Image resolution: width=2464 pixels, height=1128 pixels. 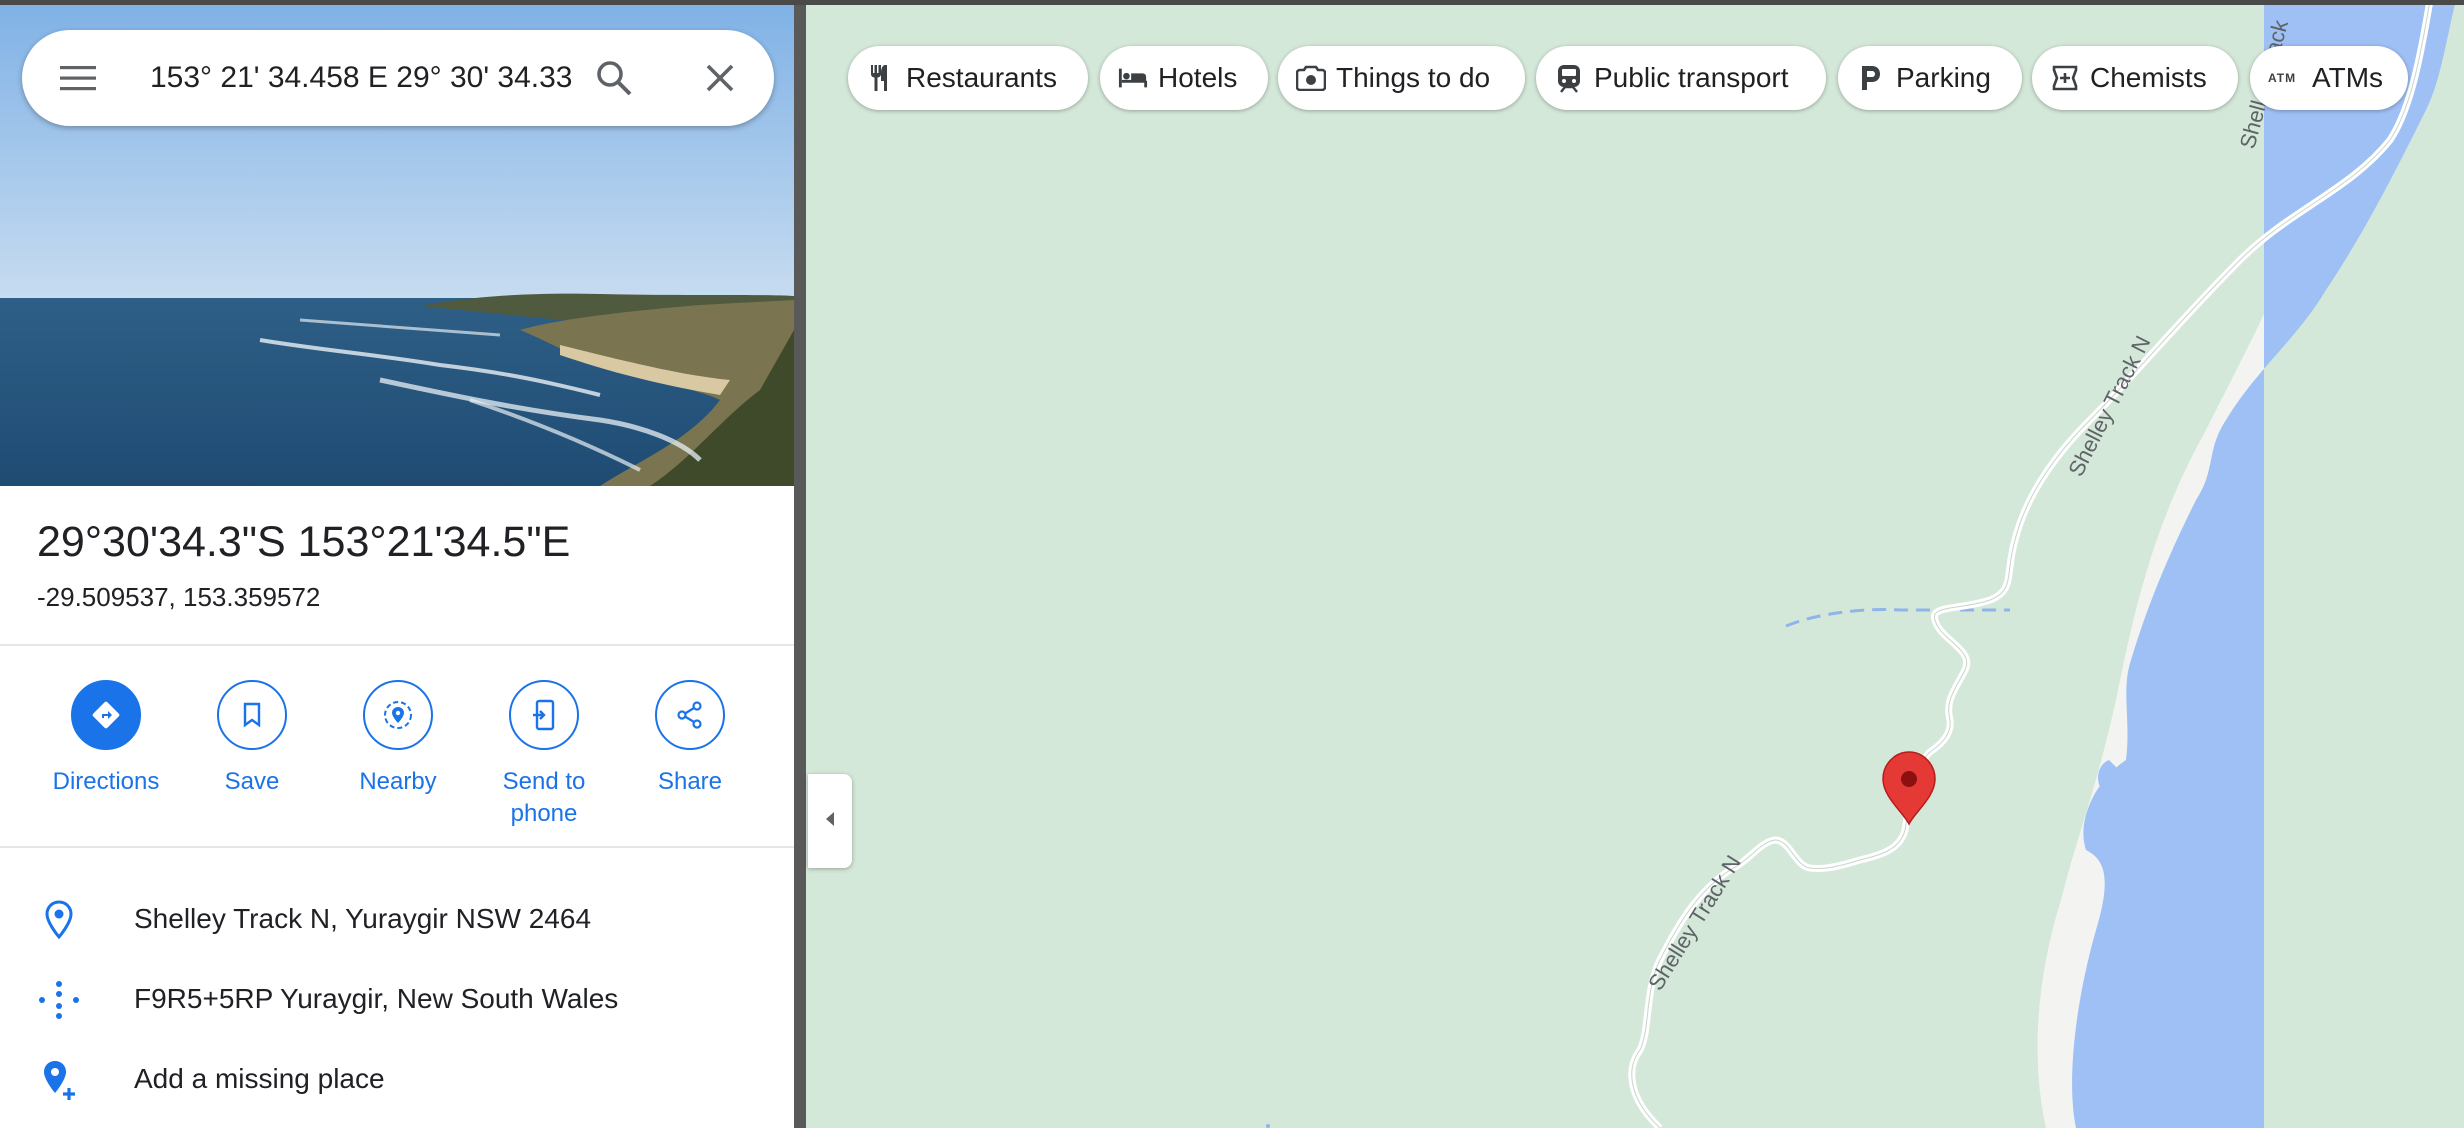 I want to click on action-label: Save, so click(x=252, y=781).